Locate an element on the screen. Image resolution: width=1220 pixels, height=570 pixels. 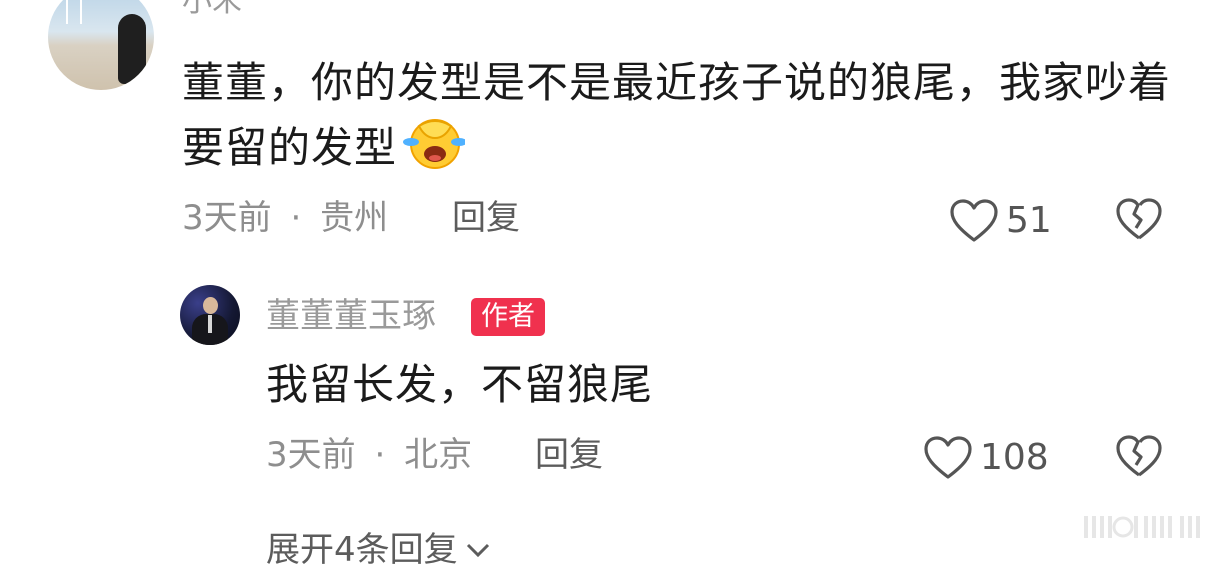
comment-meta: 3天前 · 贵州 is located at coordinates (285, 218).